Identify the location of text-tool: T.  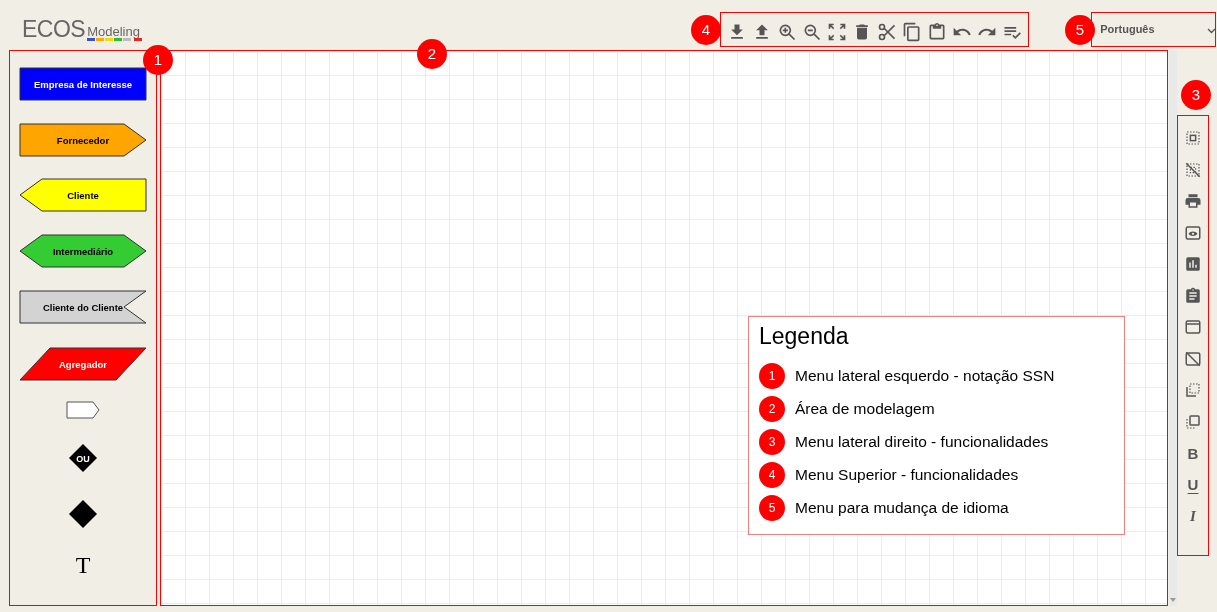
(83, 565).